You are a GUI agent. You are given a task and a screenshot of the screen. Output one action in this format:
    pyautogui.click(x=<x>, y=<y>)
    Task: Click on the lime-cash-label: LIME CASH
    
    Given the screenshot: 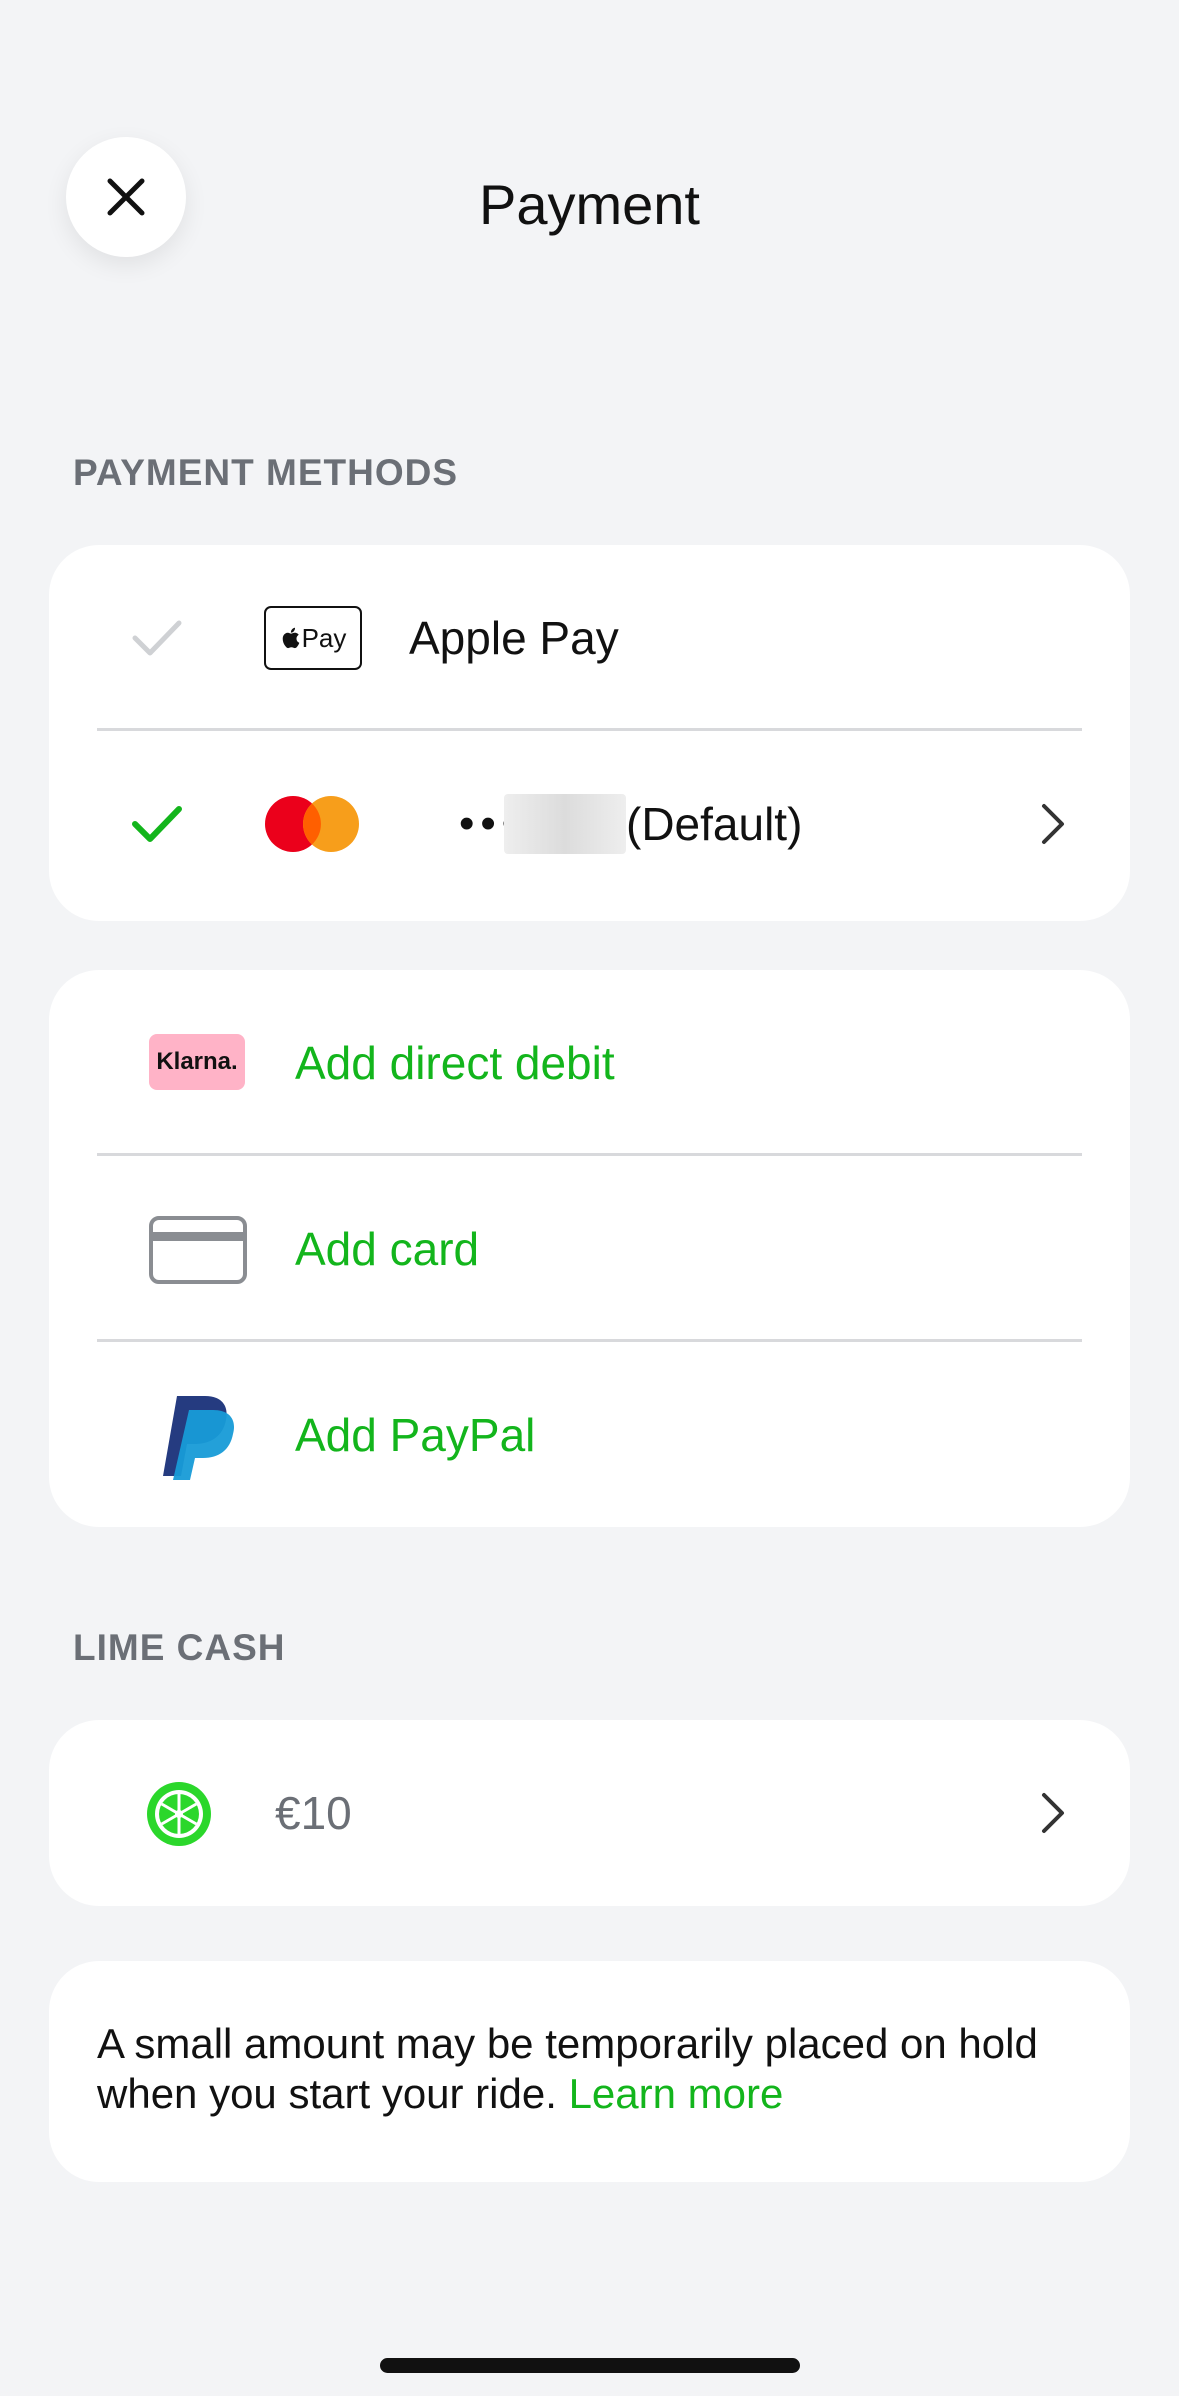 What is the action you would take?
    pyautogui.click(x=179, y=1647)
    